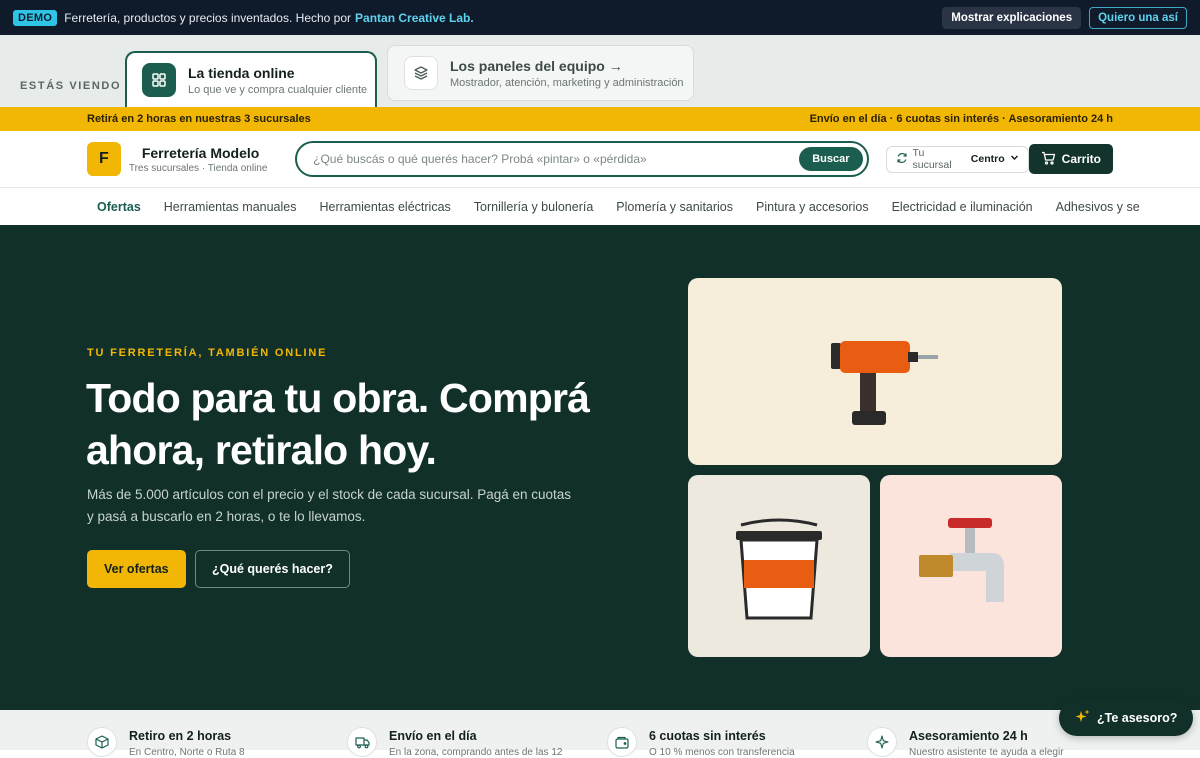 The height and width of the screenshot is (758, 1200). What do you see at coordinates (421, 73) in the screenshot?
I see `layers-icon` at bounding box center [421, 73].